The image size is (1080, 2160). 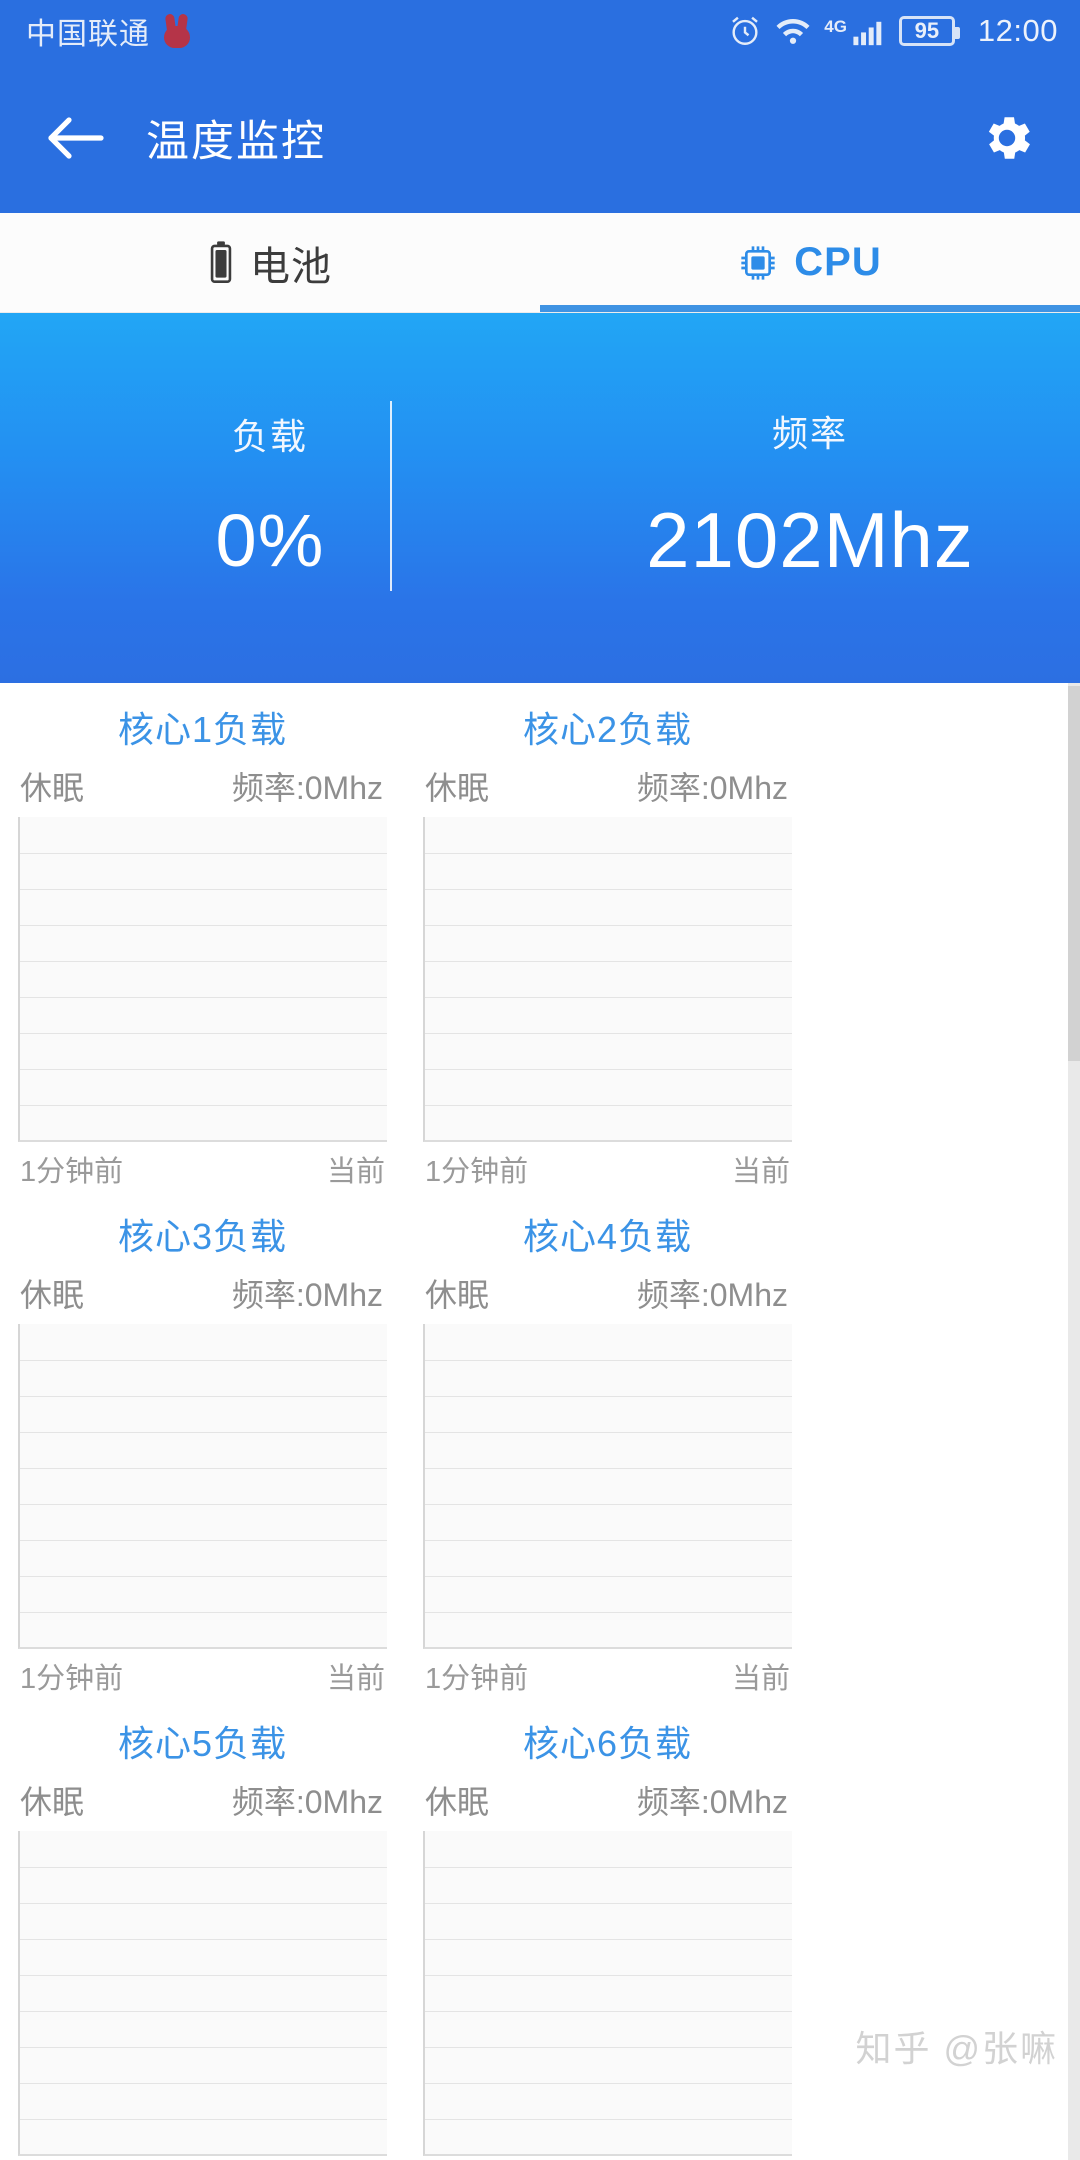 I want to click on wifi-icon, so click(x=793, y=31).